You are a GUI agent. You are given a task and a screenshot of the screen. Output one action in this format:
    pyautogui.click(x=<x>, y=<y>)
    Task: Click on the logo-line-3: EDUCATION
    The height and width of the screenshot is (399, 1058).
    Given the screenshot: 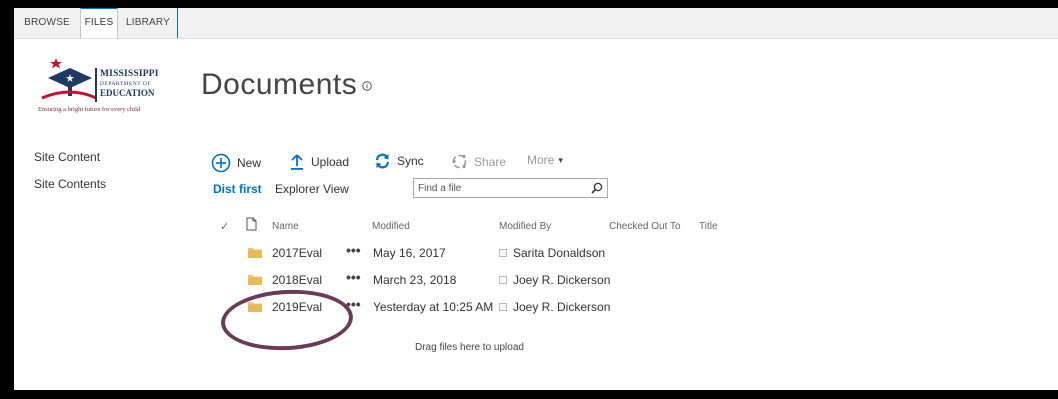 What is the action you would take?
    pyautogui.click(x=127, y=93)
    